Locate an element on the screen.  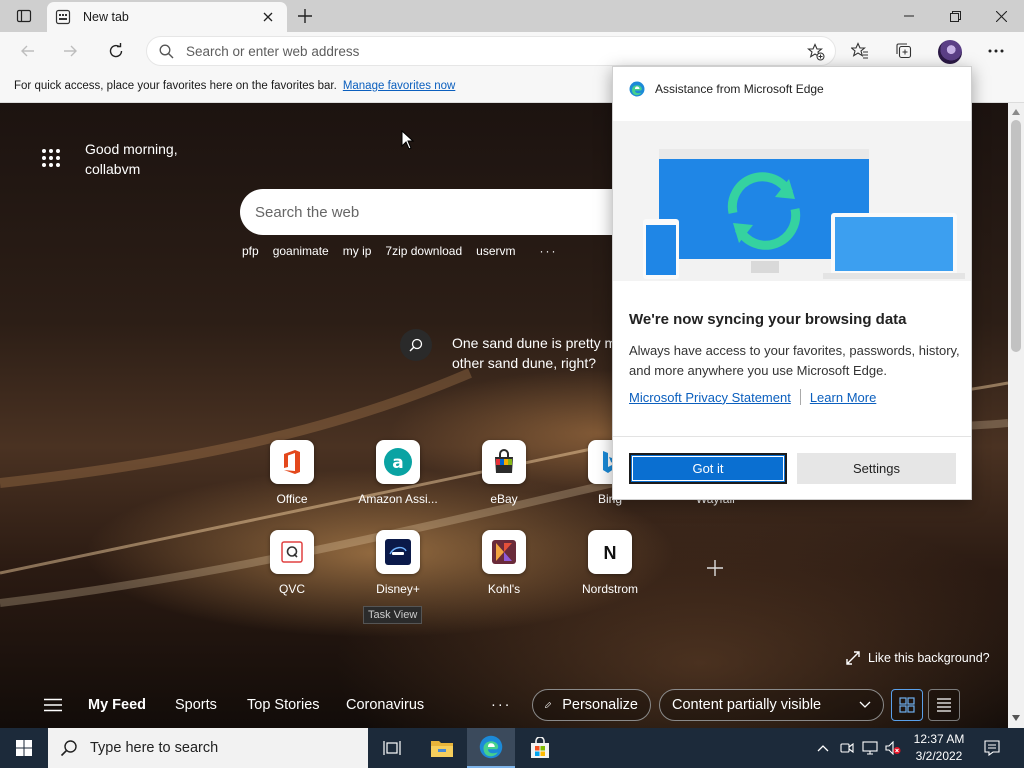
forward-arrow-icon is located at coordinates (70, 51).